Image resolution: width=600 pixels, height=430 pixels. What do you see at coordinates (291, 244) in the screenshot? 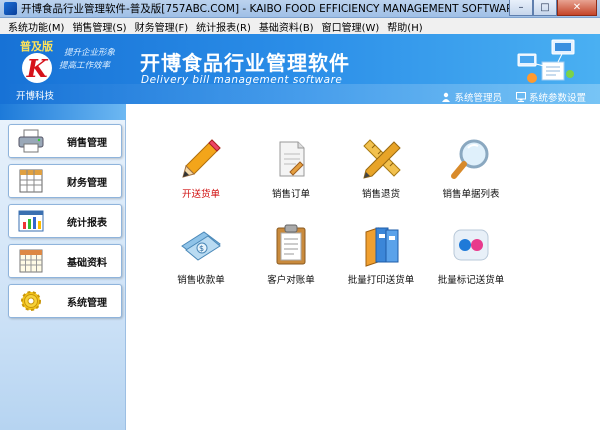
I see `clipboard-icon` at bounding box center [291, 244].